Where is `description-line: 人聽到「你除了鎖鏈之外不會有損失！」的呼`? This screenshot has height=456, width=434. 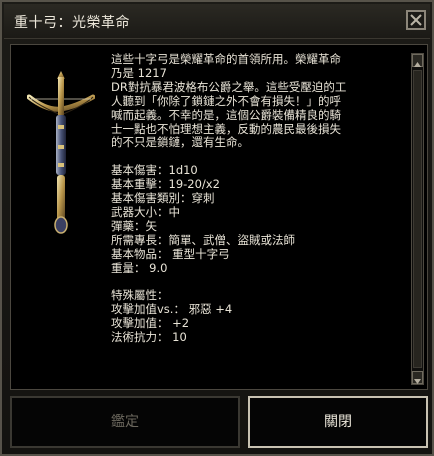
description-line: 人聽到「你除了鎖鏈之外不會有損失！」的呼 is located at coordinates (226, 100).